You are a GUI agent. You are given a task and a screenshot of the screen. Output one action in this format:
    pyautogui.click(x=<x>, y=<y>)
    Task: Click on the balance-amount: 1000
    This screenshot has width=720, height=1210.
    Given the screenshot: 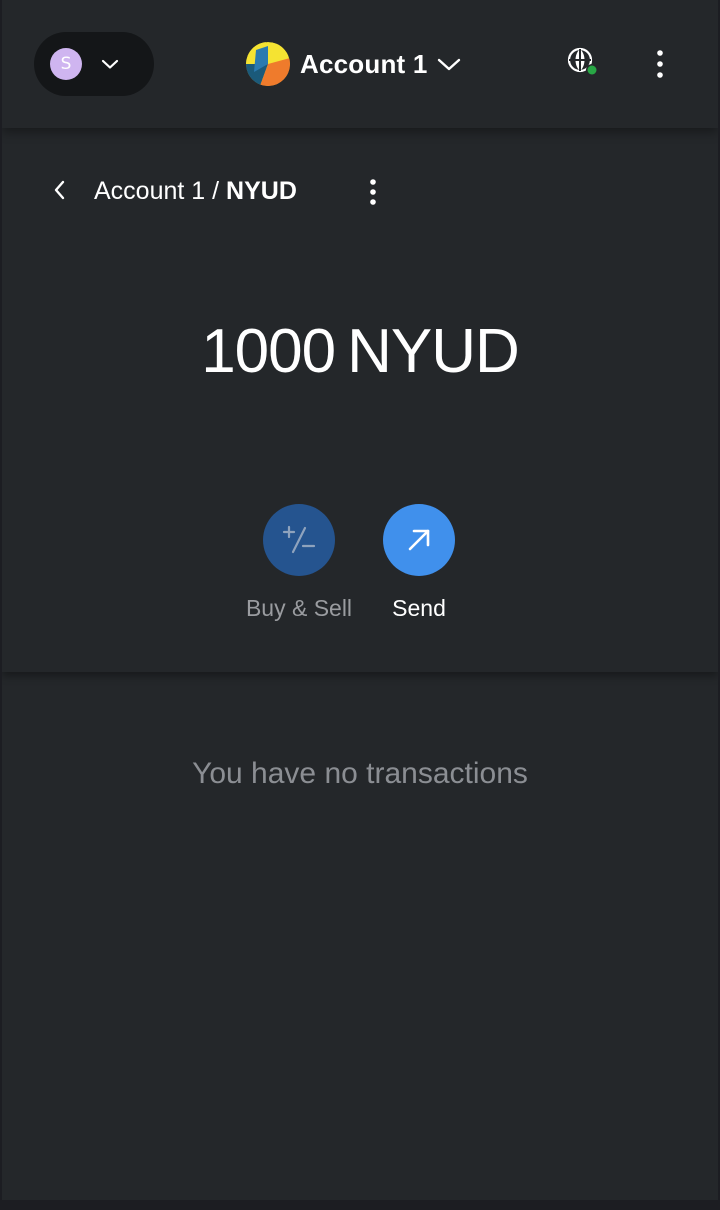 What is the action you would take?
    pyautogui.click(x=268, y=351)
    